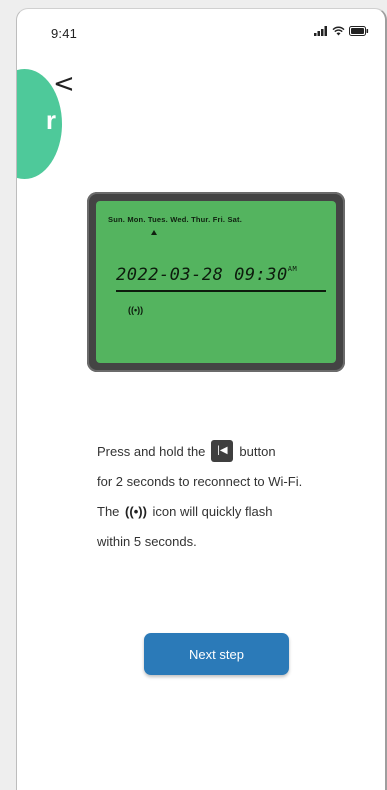 This screenshot has width=387, height=790. What do you see at coordinates (108, 511) in the screenshot?
I see `instruction-line-3-prefix: The` at bounding box center [108, 511].